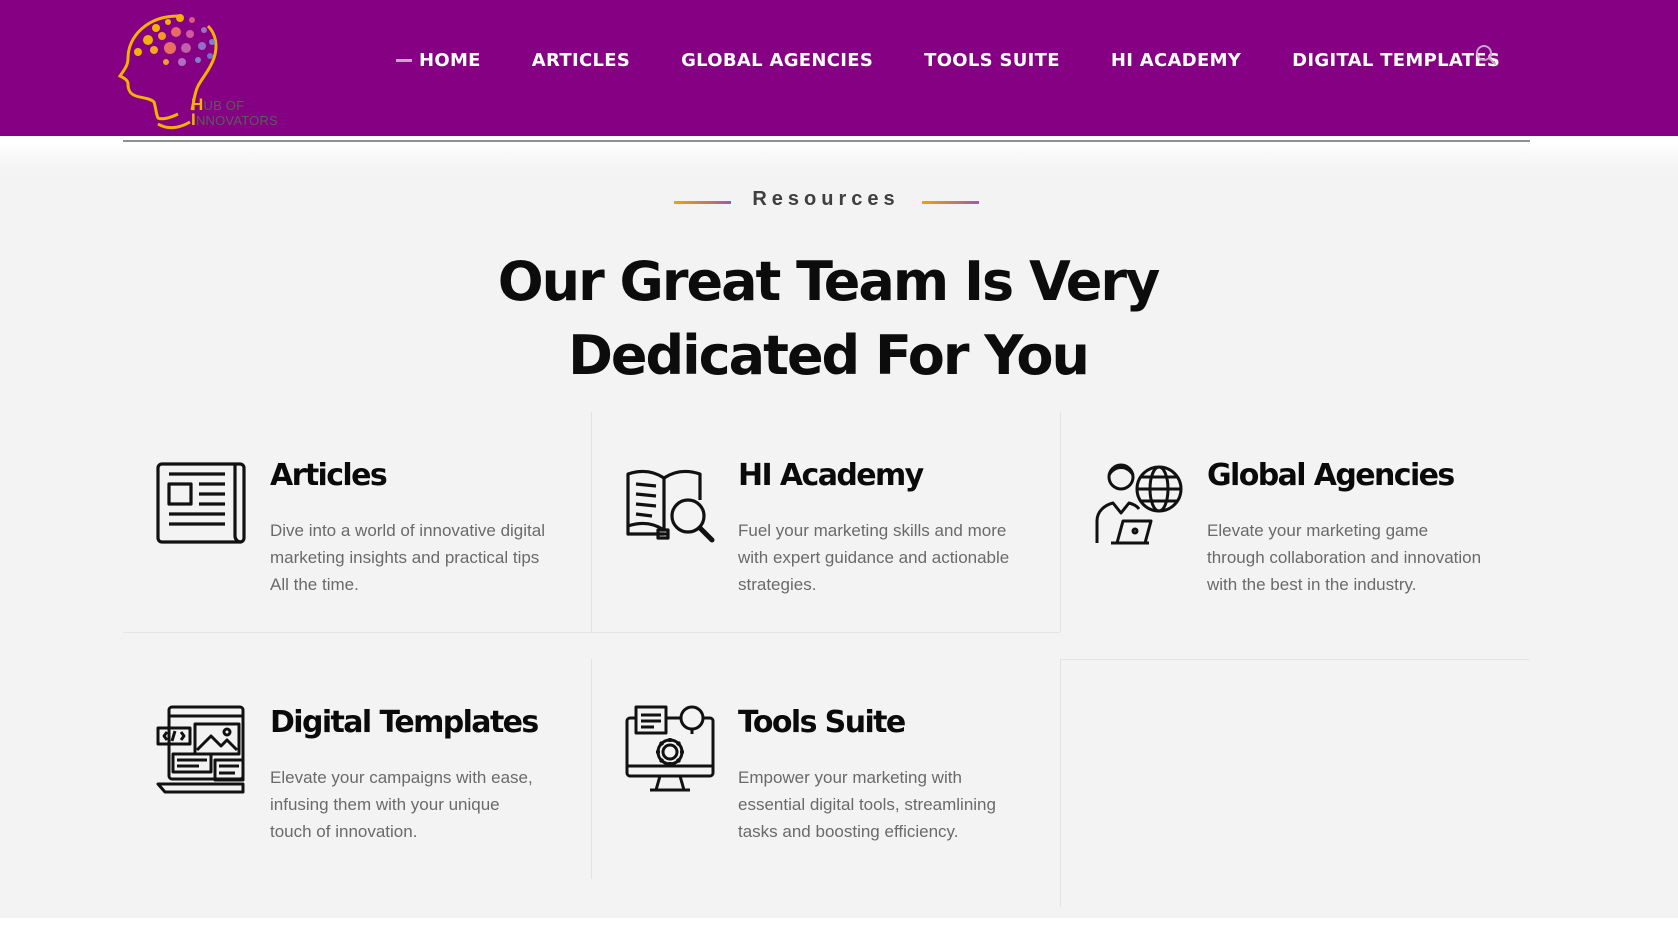 The image size is (1678, 942). What do you see at coordinates (329, 475) in the screenshot?
I see `card-title-articles: Articles` at bounding box center [329, 475].